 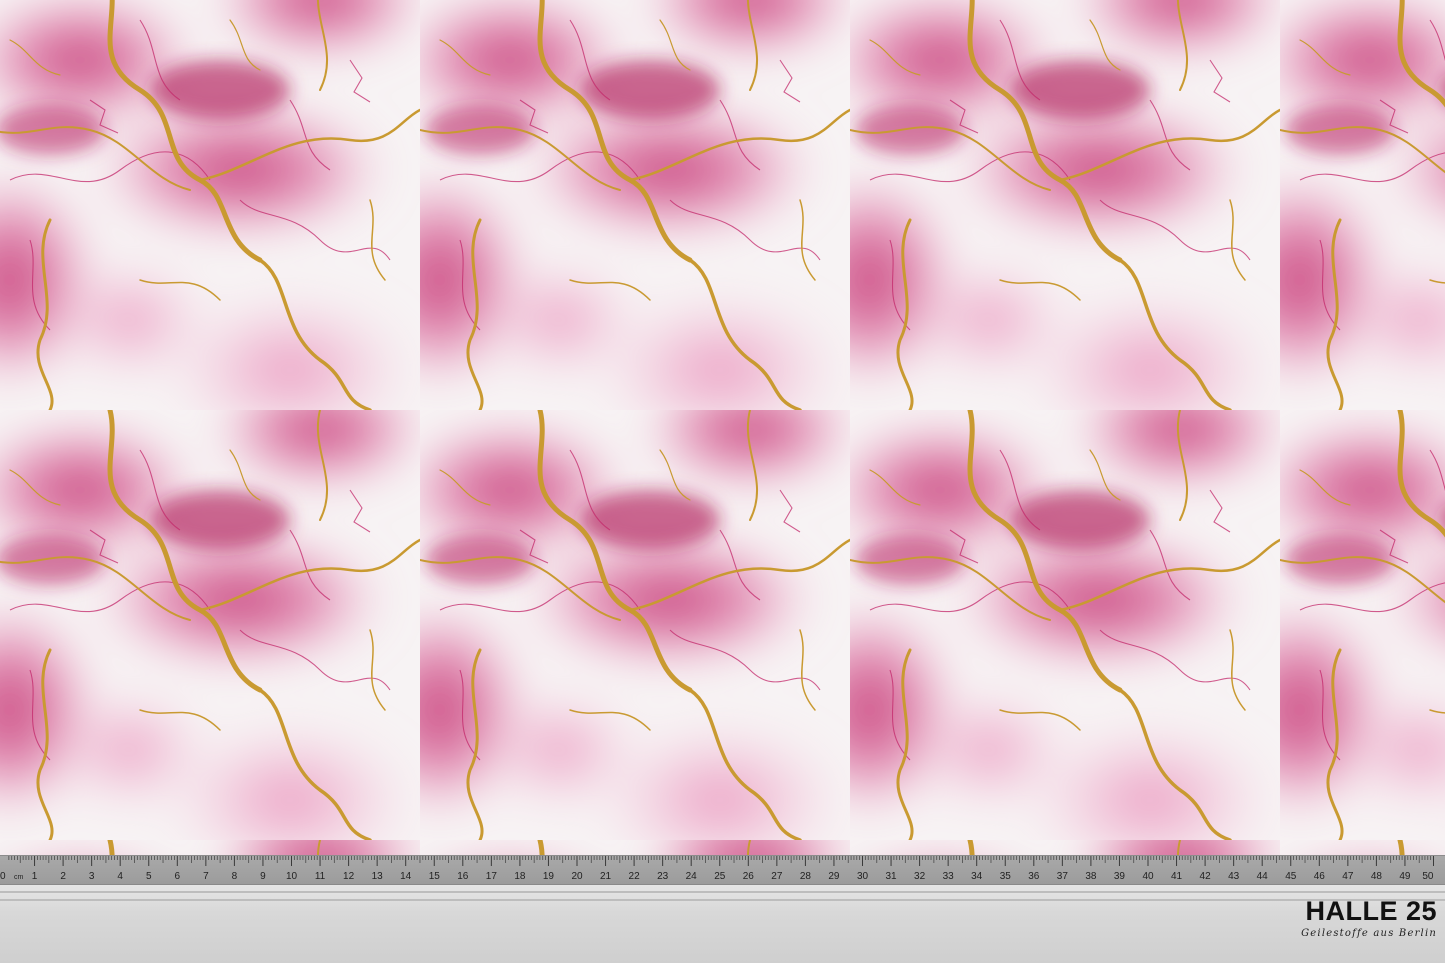 I want to click on ruler-label: 30, so click(x=863, y=876).